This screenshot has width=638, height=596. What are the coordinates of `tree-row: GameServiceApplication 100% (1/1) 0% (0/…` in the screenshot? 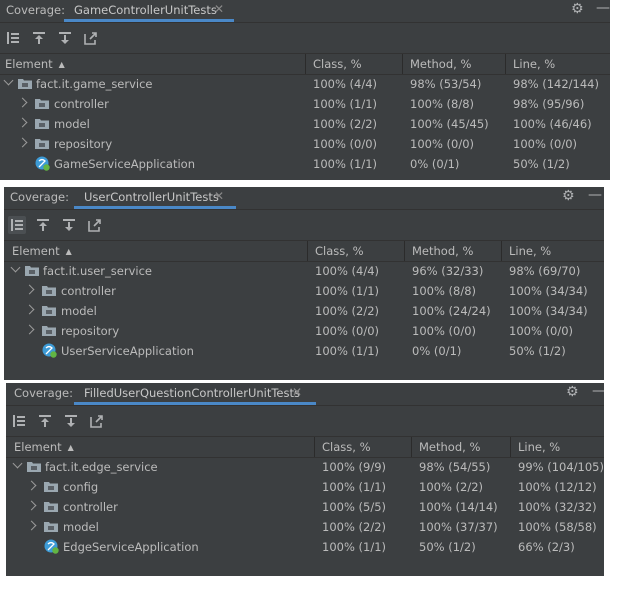 It's located at (305, 164).